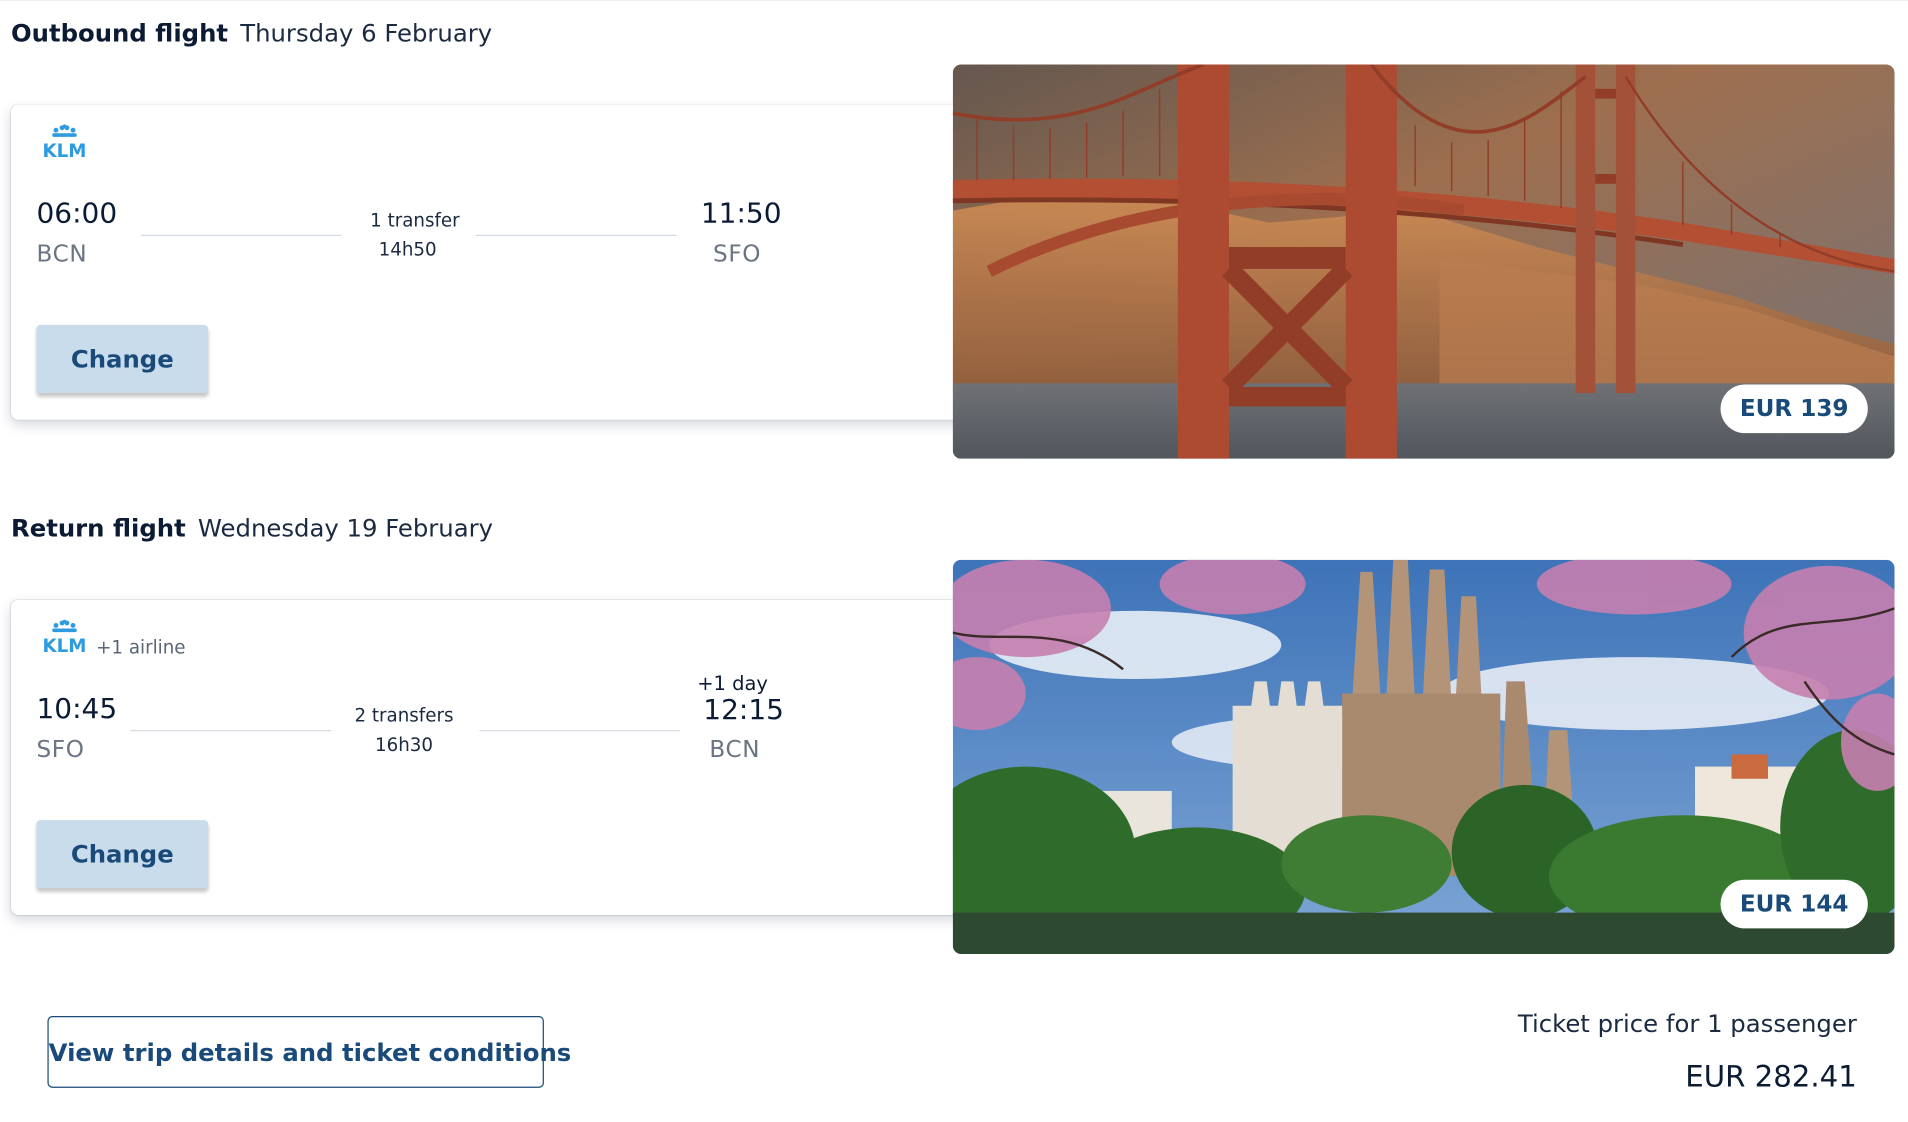 The width and height of the screenshot is (1908, 1122). I want to click on return-arrival-day-offset: +1 day, so click(732, 683).